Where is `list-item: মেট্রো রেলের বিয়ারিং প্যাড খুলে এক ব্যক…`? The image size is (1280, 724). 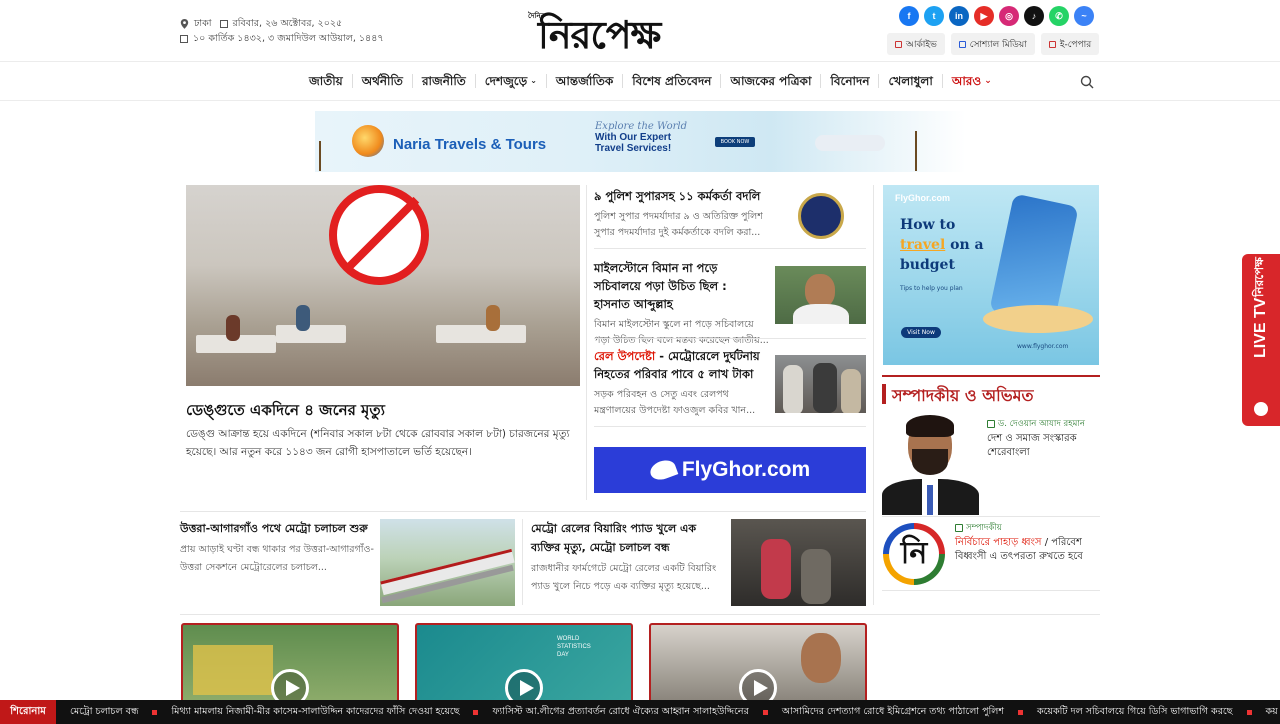 list-item: মেট্রো রেলের বিয়ারিং প্যাড খুলে এক ব্যক… is located at coordinates (701, 562).